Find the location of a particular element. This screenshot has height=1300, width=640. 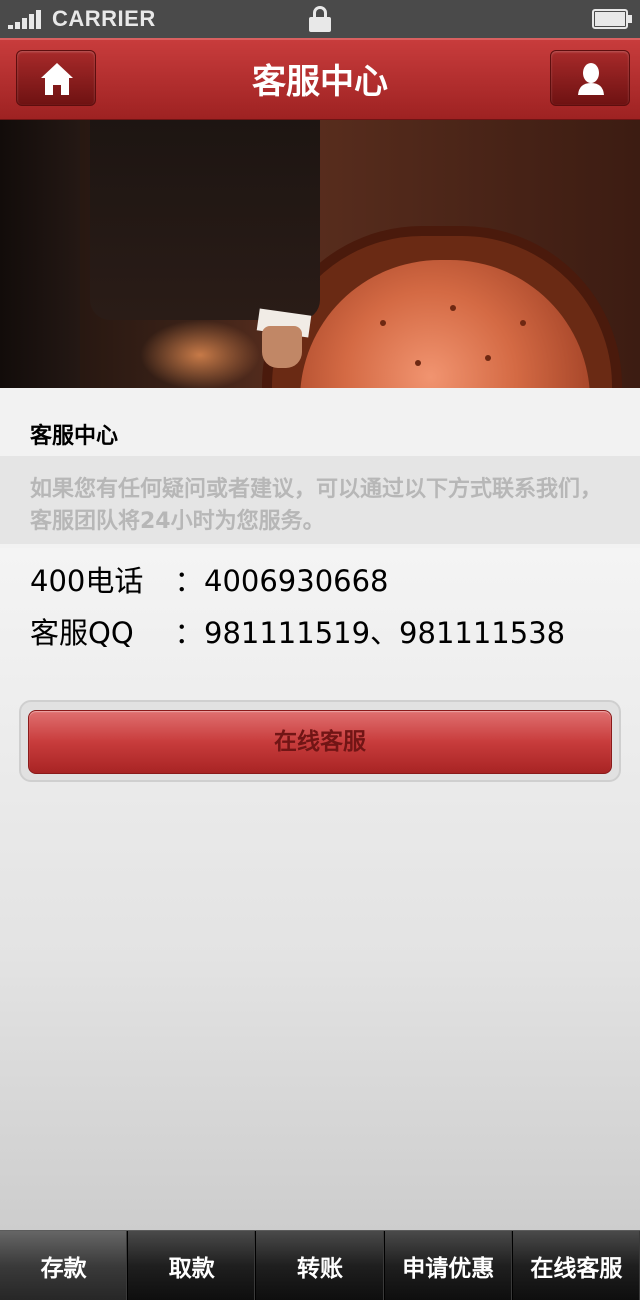

tab-transfer: 转账 is located at coordinates (320, 1265).